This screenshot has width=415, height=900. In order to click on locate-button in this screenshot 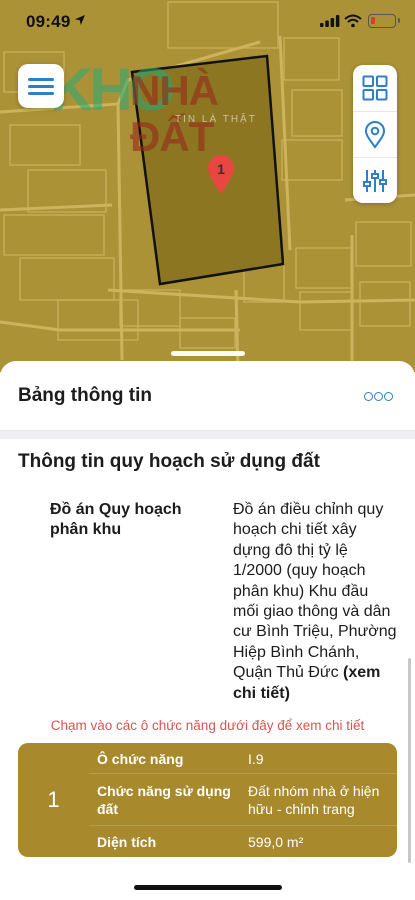, I will do `click(375, 134)`.